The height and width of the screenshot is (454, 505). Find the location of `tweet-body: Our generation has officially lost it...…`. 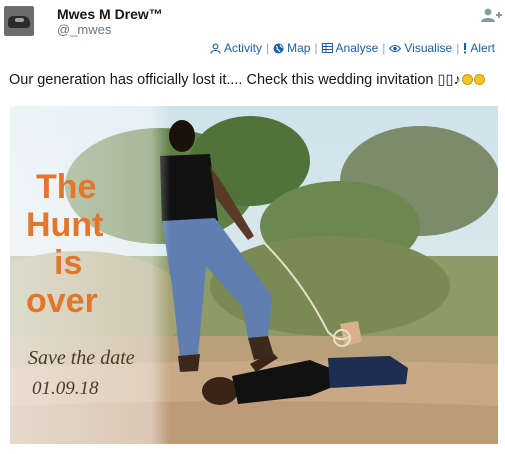

tweet-body: Our generation has officially lost it...… is located at coordinates (235, 80).